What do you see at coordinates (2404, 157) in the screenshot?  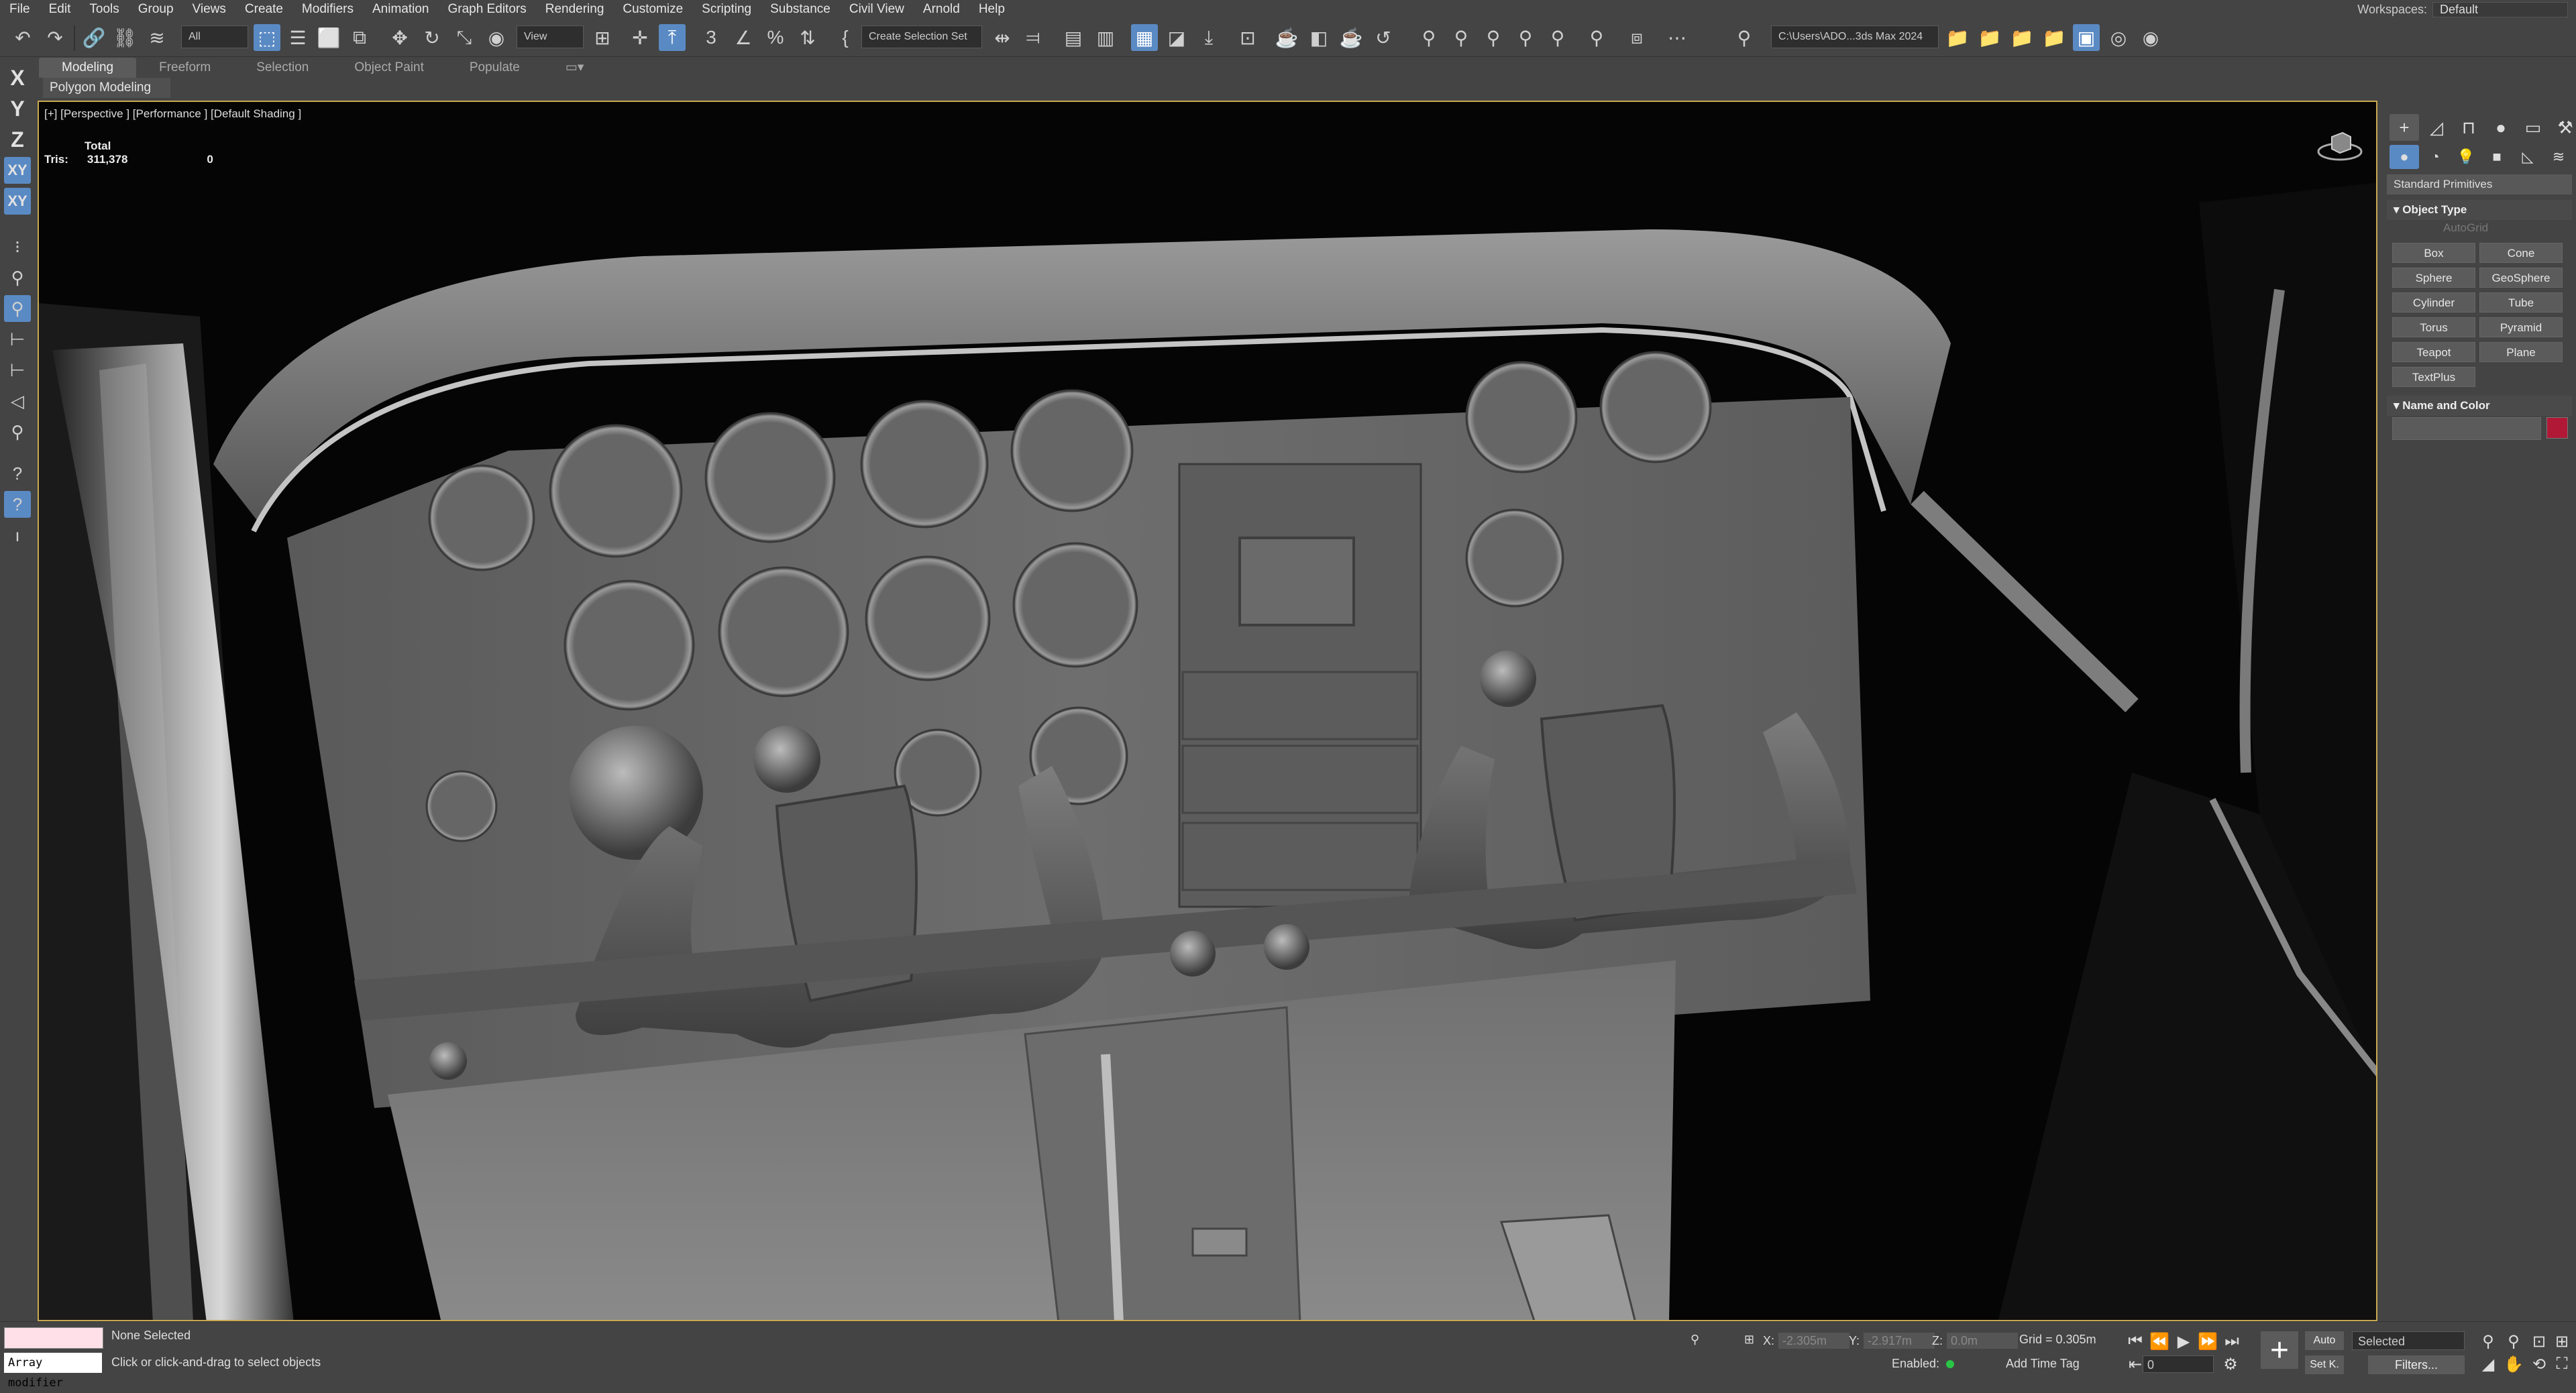 I see `geometry-icon: ●` at bounding box center [2404, 157].